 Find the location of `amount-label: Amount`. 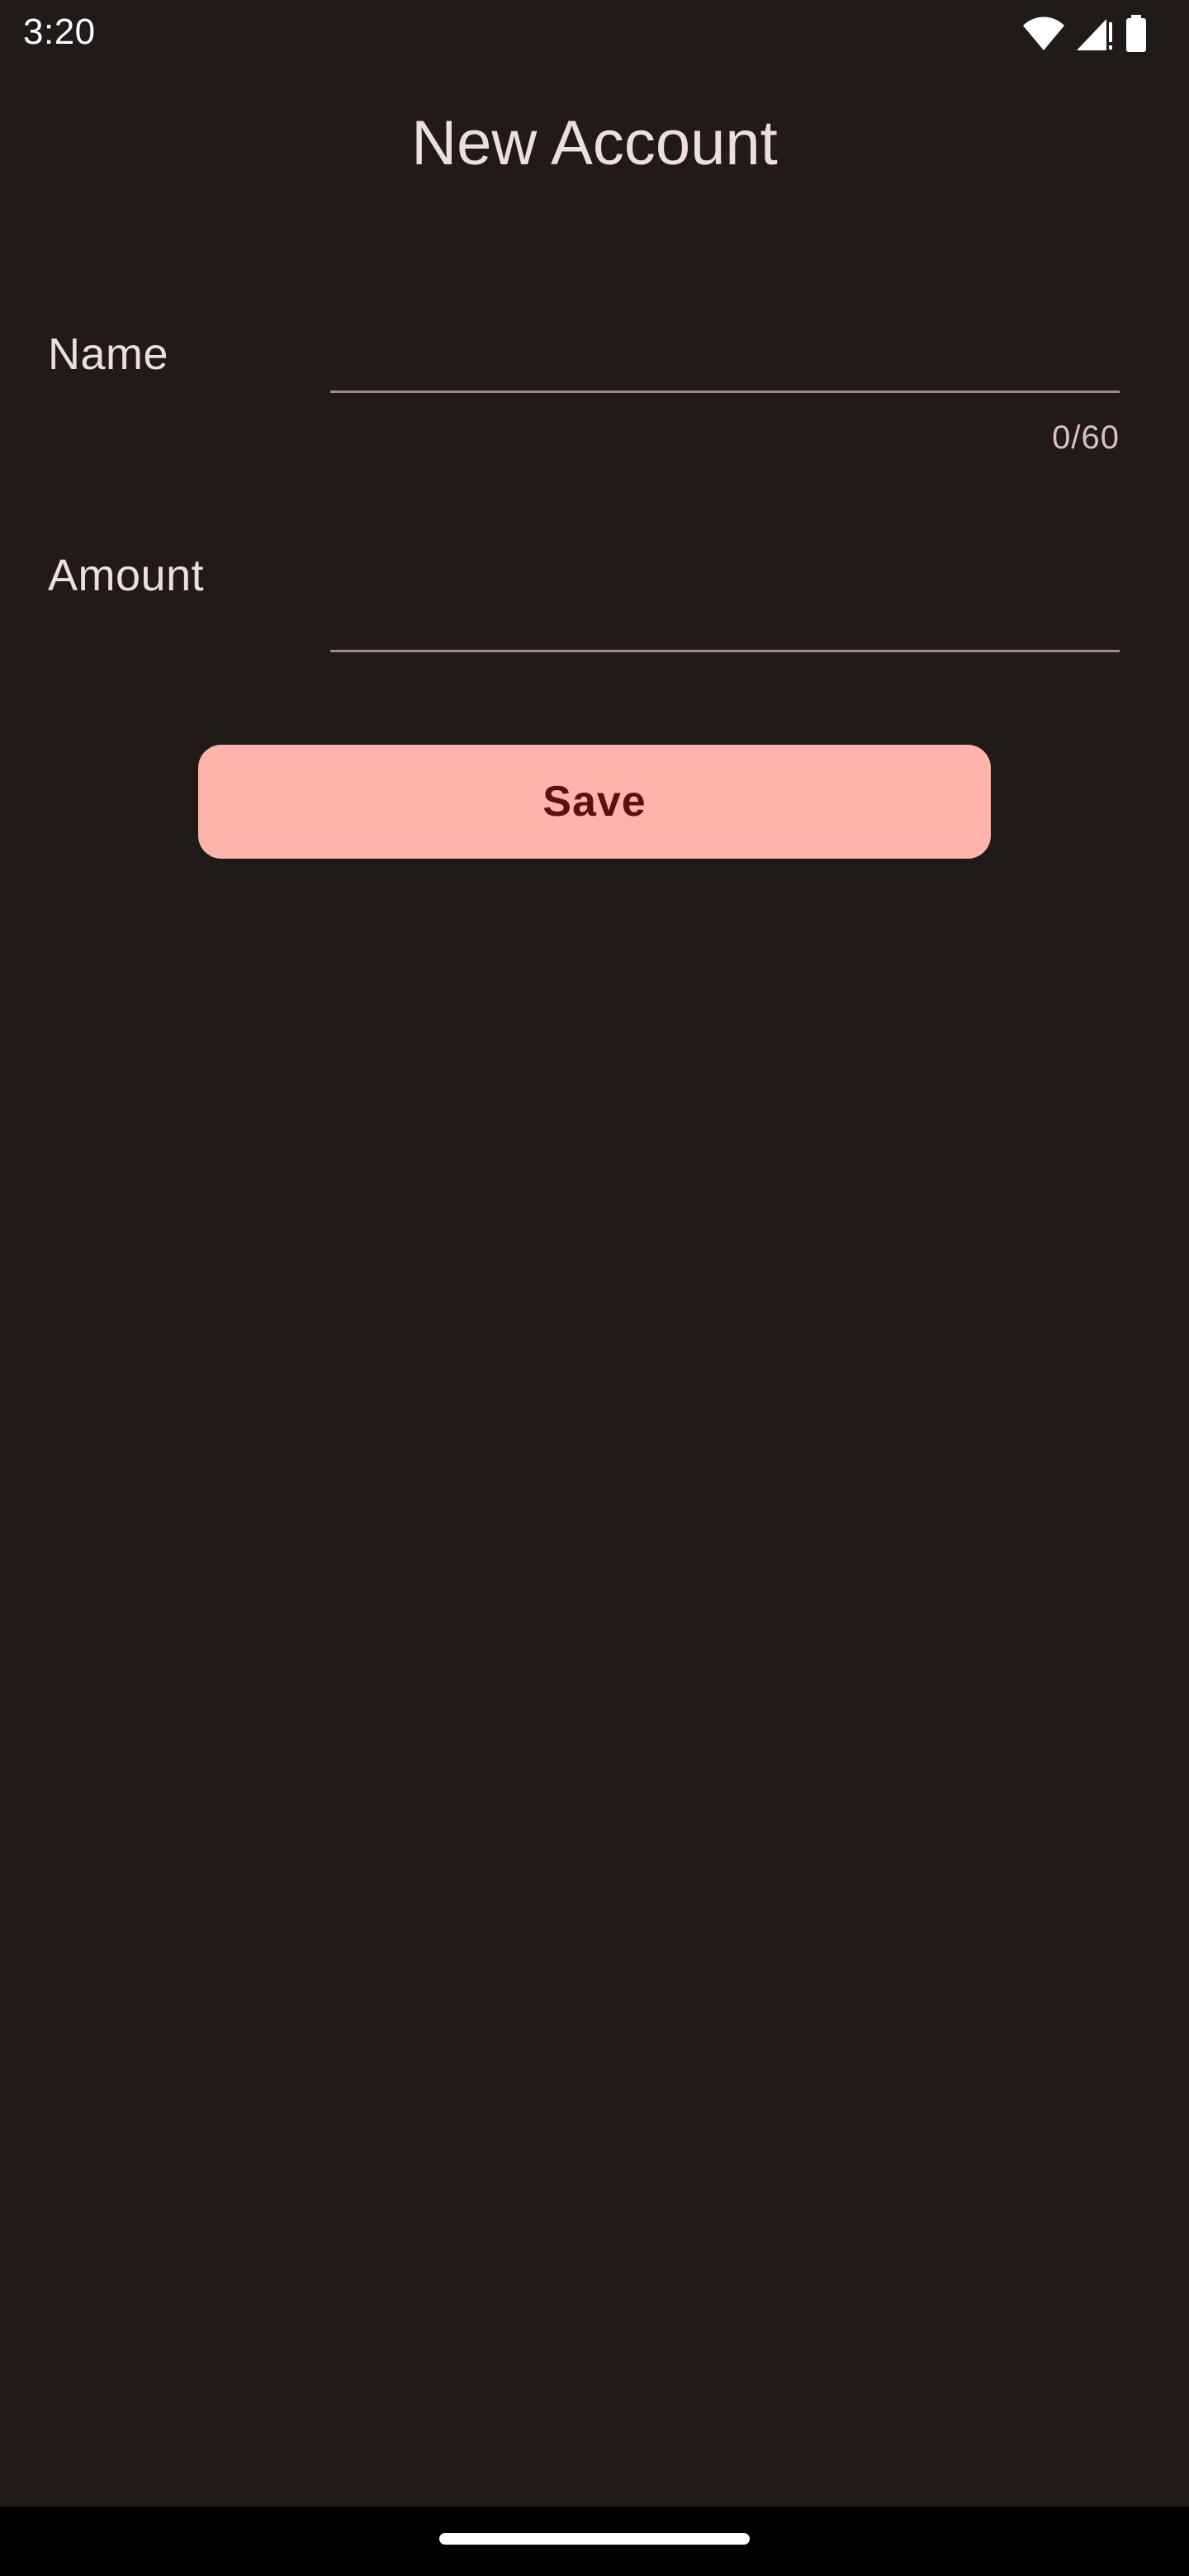

amount-label: Amount is located at coordinates (126, 575).